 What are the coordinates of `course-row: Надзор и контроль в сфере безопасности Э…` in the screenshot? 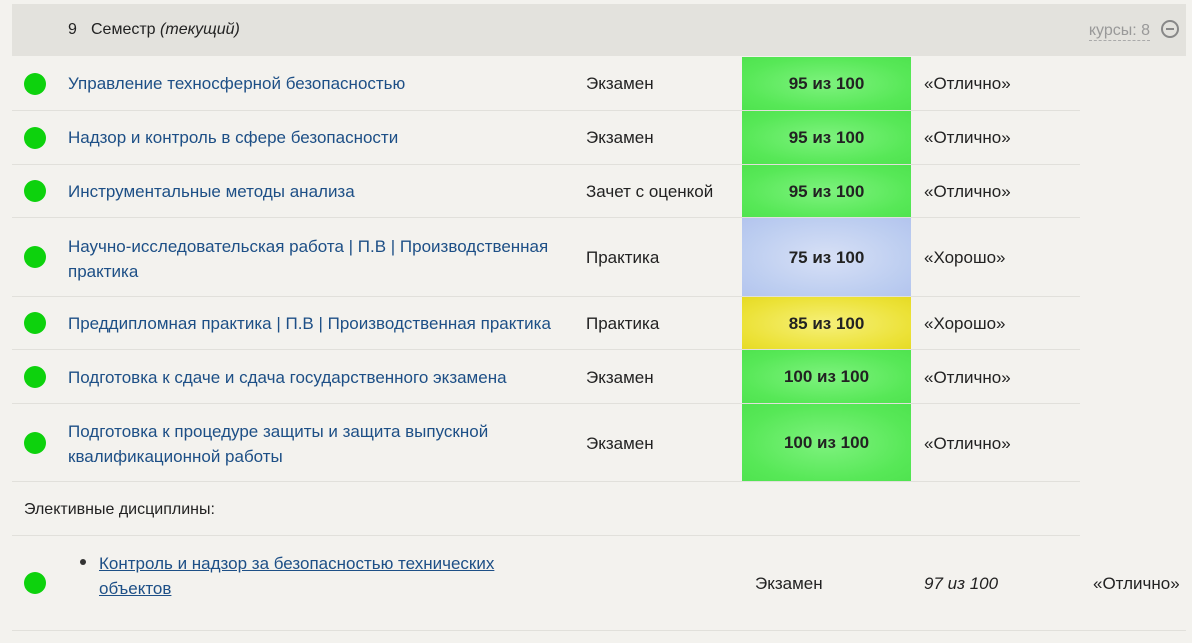 It's located at (546, 137).